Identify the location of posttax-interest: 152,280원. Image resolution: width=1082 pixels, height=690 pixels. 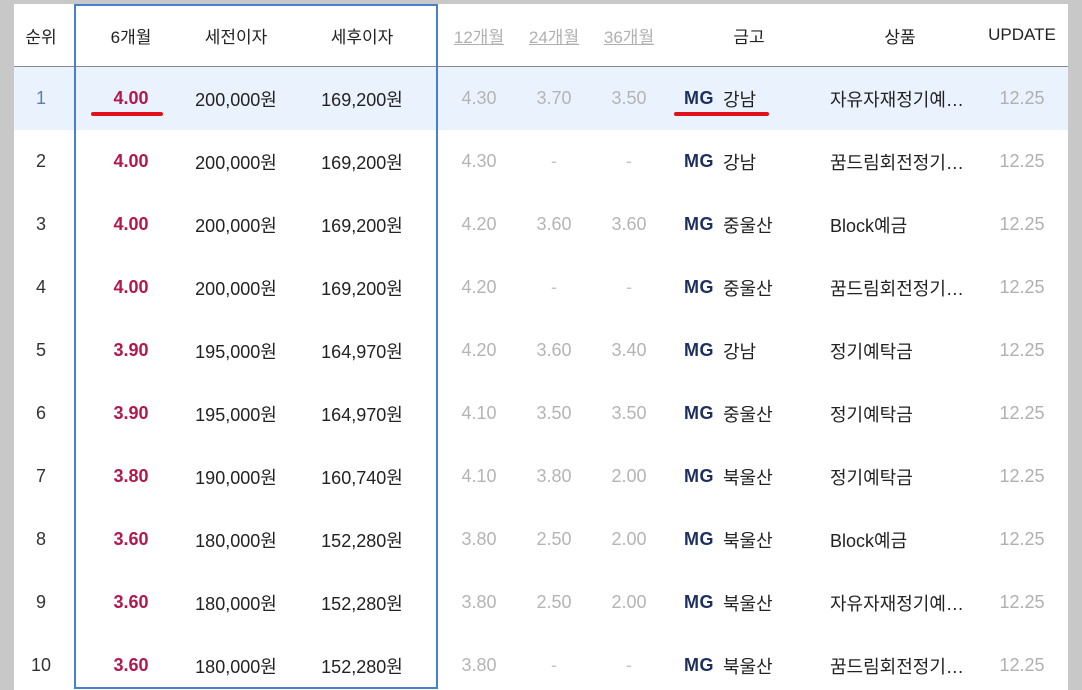
(362, 540).